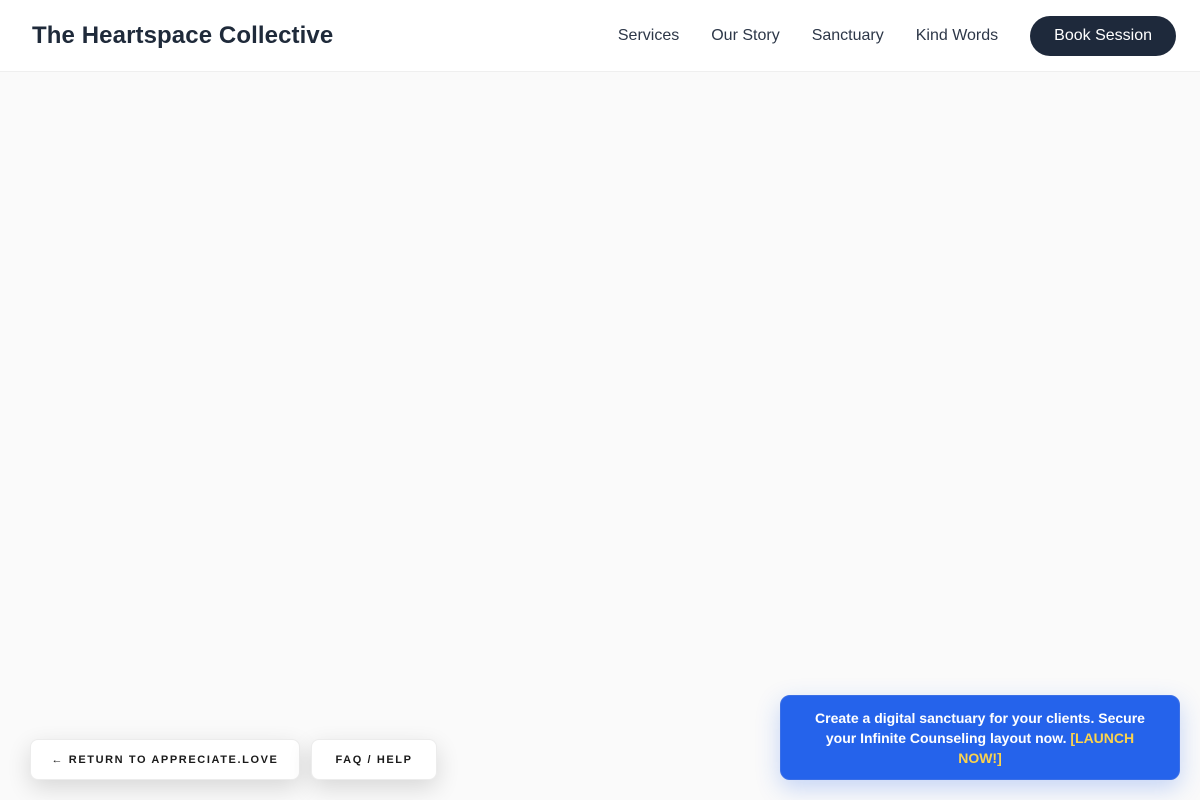  I want to click on nav-link-services: Services, so click(648, 36).